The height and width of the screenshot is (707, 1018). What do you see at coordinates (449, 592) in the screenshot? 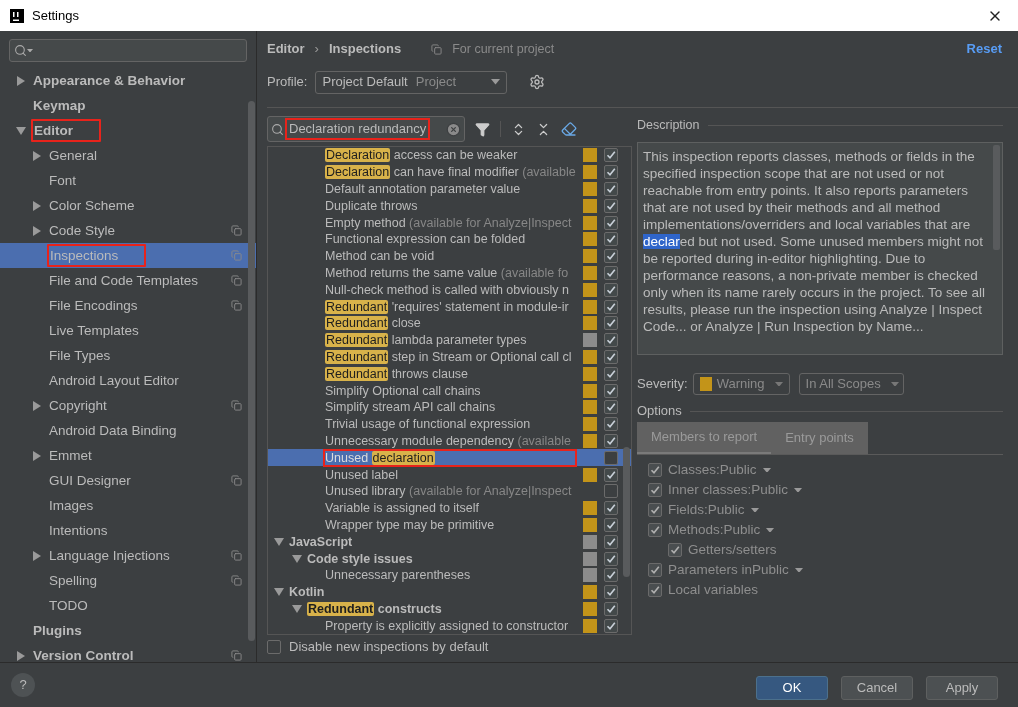
I see `inspection-row: Kotlin` at bounding box center [449, 592].